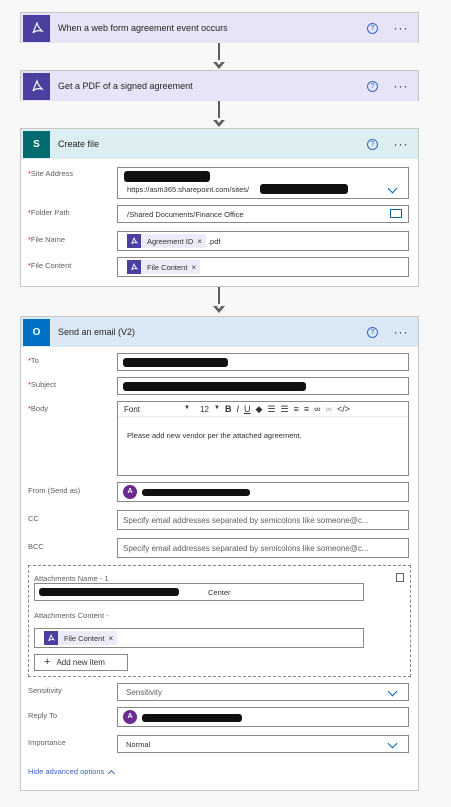 The height and width of the screenshot is (807, 451). Describe the element at coordinates (263, 267) in the screenshot. I see `file-content-field: File Content ×` at that location.